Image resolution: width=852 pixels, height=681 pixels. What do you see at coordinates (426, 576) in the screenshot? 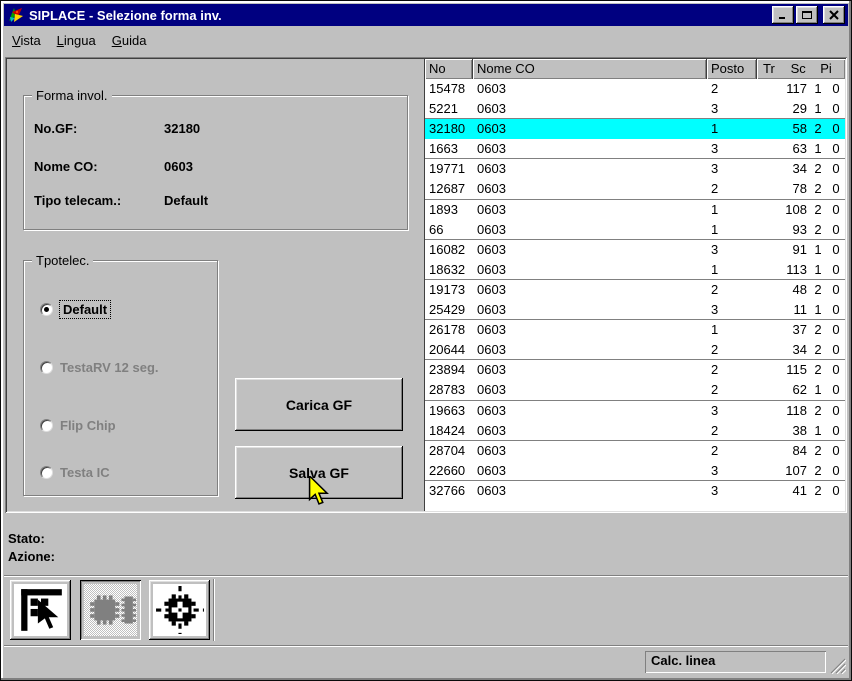
I see `toolbar-divider` at bounding box center [426, 576].